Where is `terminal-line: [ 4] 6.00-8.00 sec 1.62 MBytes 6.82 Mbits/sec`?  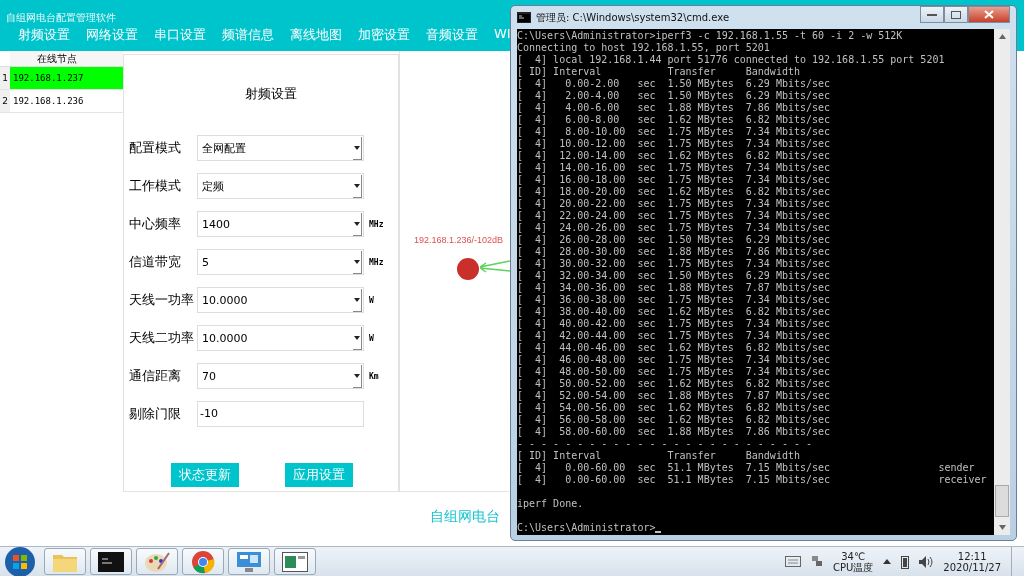 terminal-line: [ 4] 6.00-8.00 sec 1.62 MBytes 6.82 Mbits/sec is located at coordinates (674, 120).